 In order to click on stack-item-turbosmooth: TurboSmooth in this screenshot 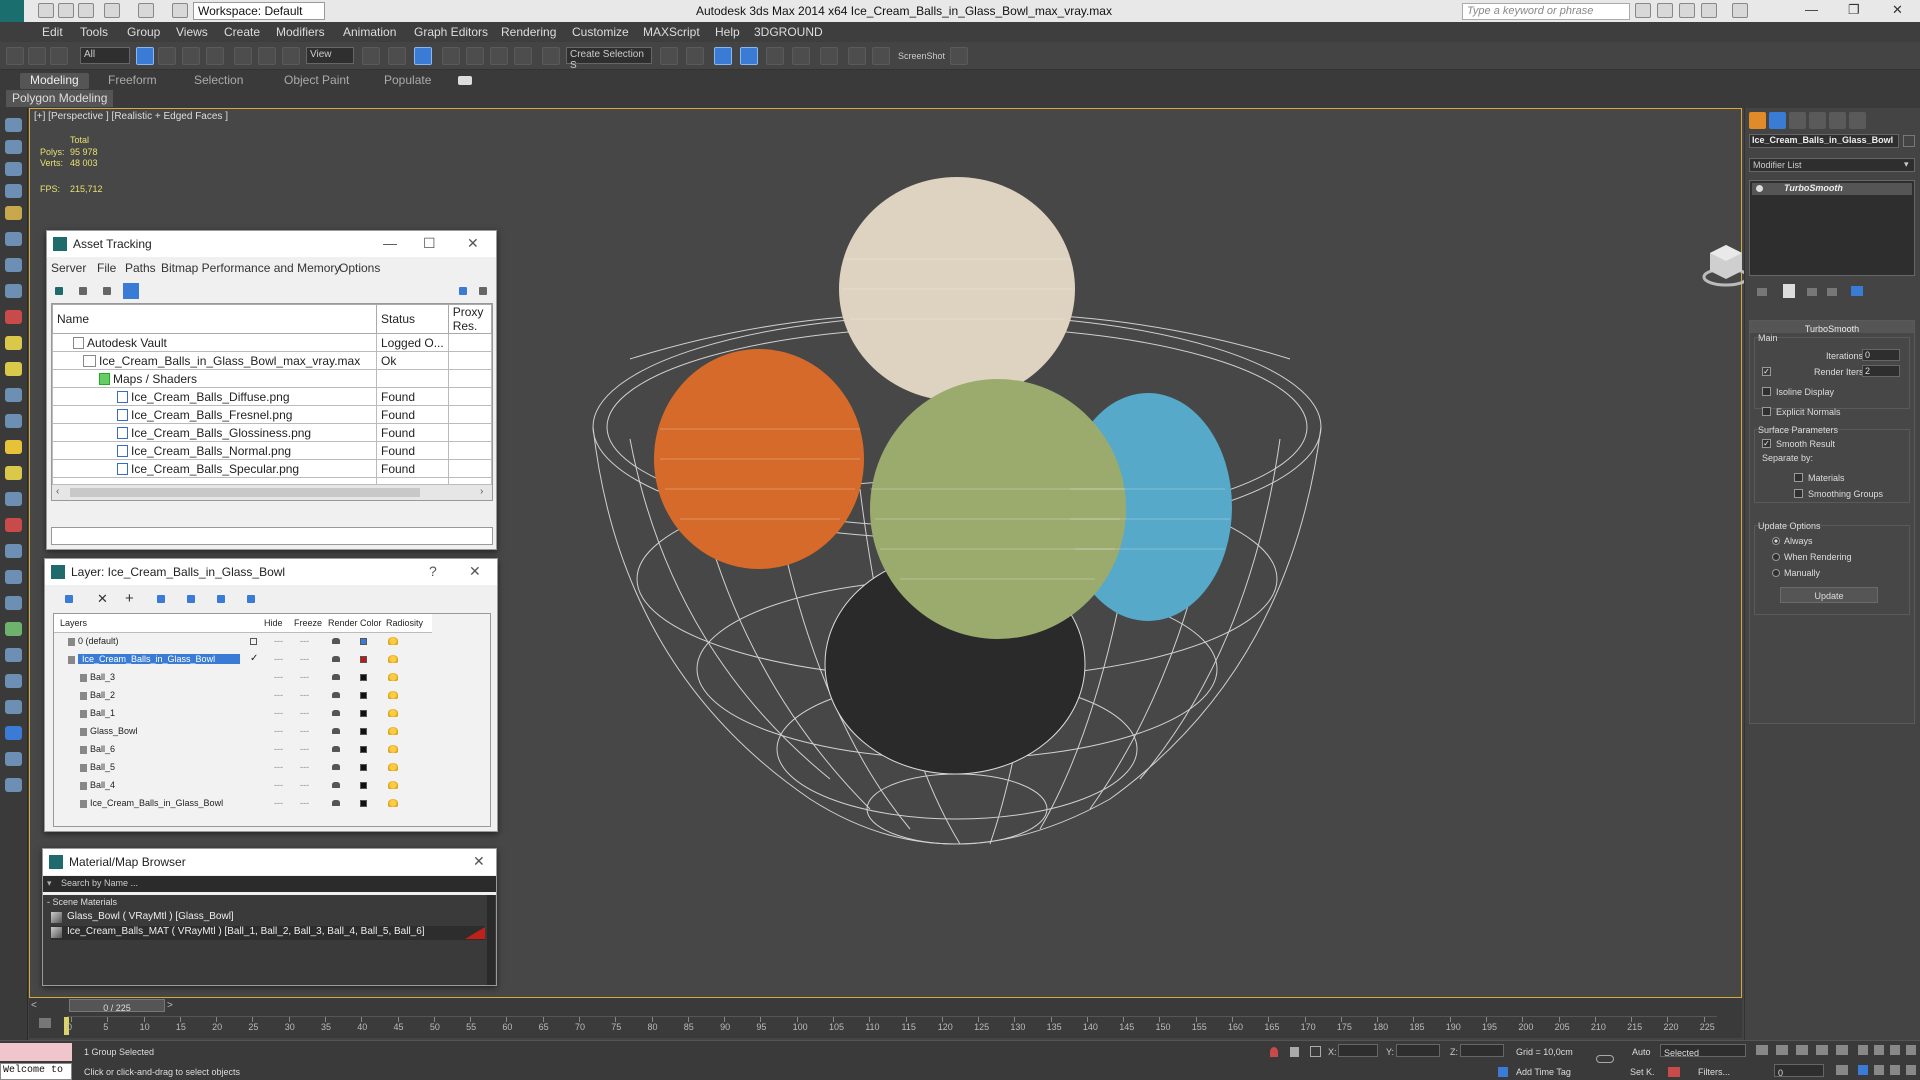, I will do `click(1832, 189)`.